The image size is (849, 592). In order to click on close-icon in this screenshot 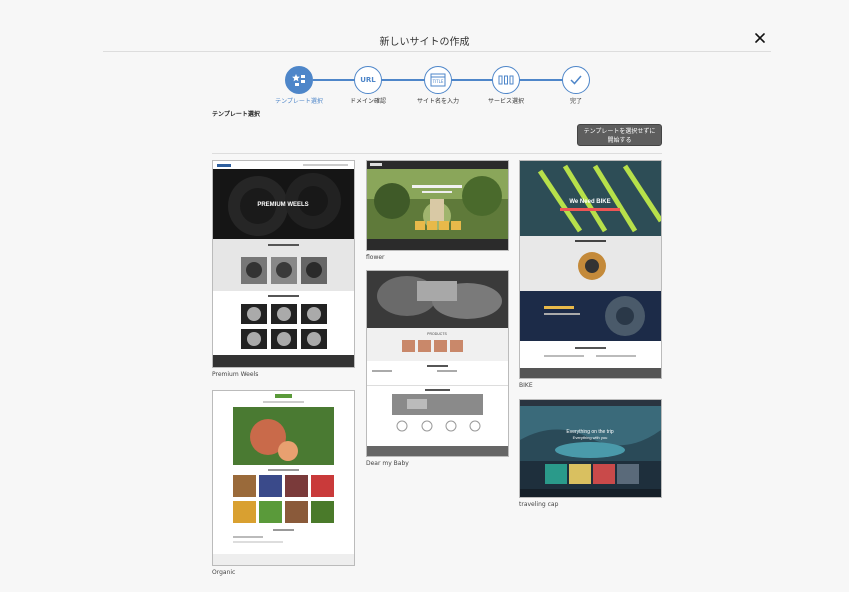, I will do `click(760, 38)`.